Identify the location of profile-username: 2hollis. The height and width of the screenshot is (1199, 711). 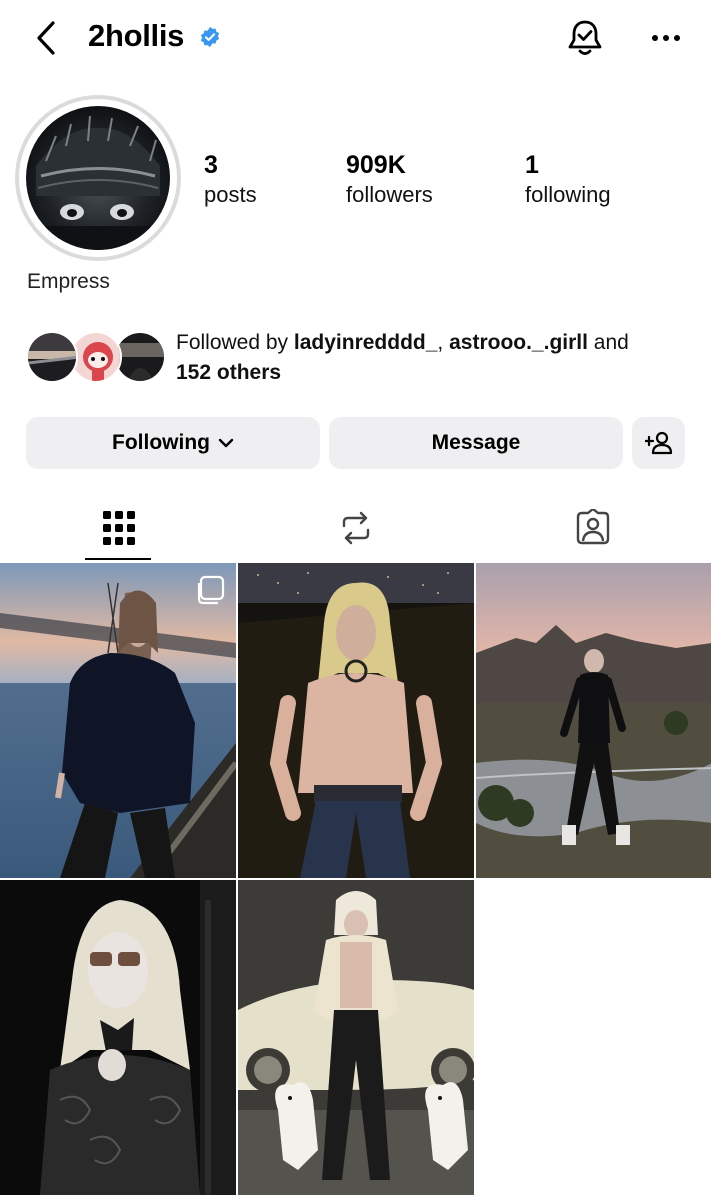
(136, 35).